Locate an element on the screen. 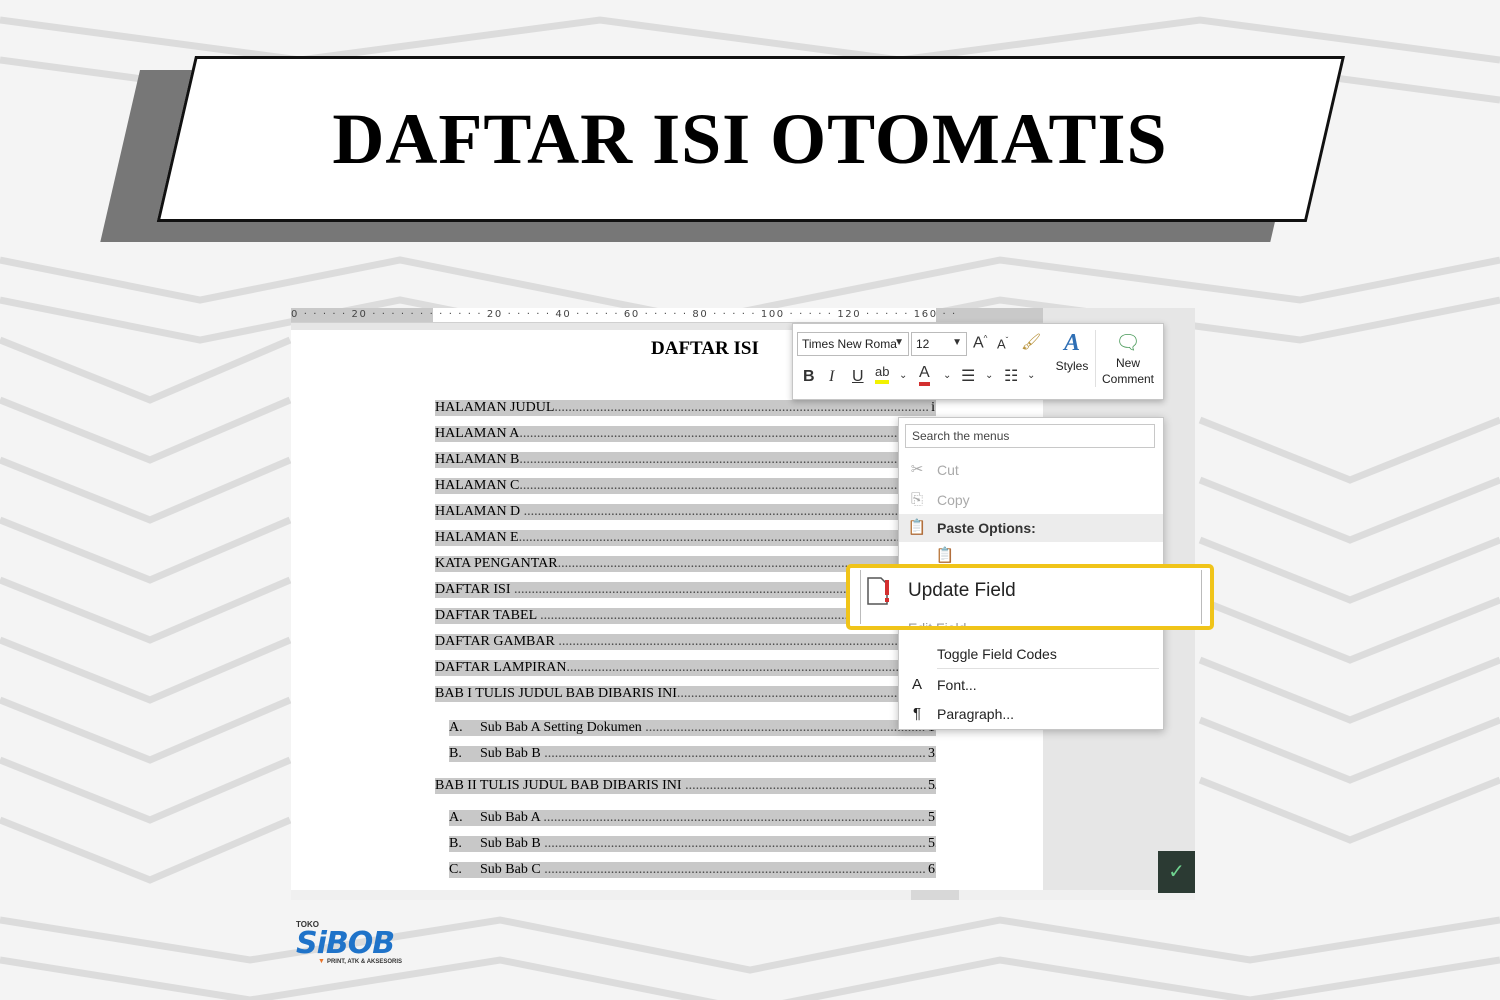 This screenshot has height=1000, width=1500. toc-entry-text: DAFTAR ISI is located at coordinates (474, 589).